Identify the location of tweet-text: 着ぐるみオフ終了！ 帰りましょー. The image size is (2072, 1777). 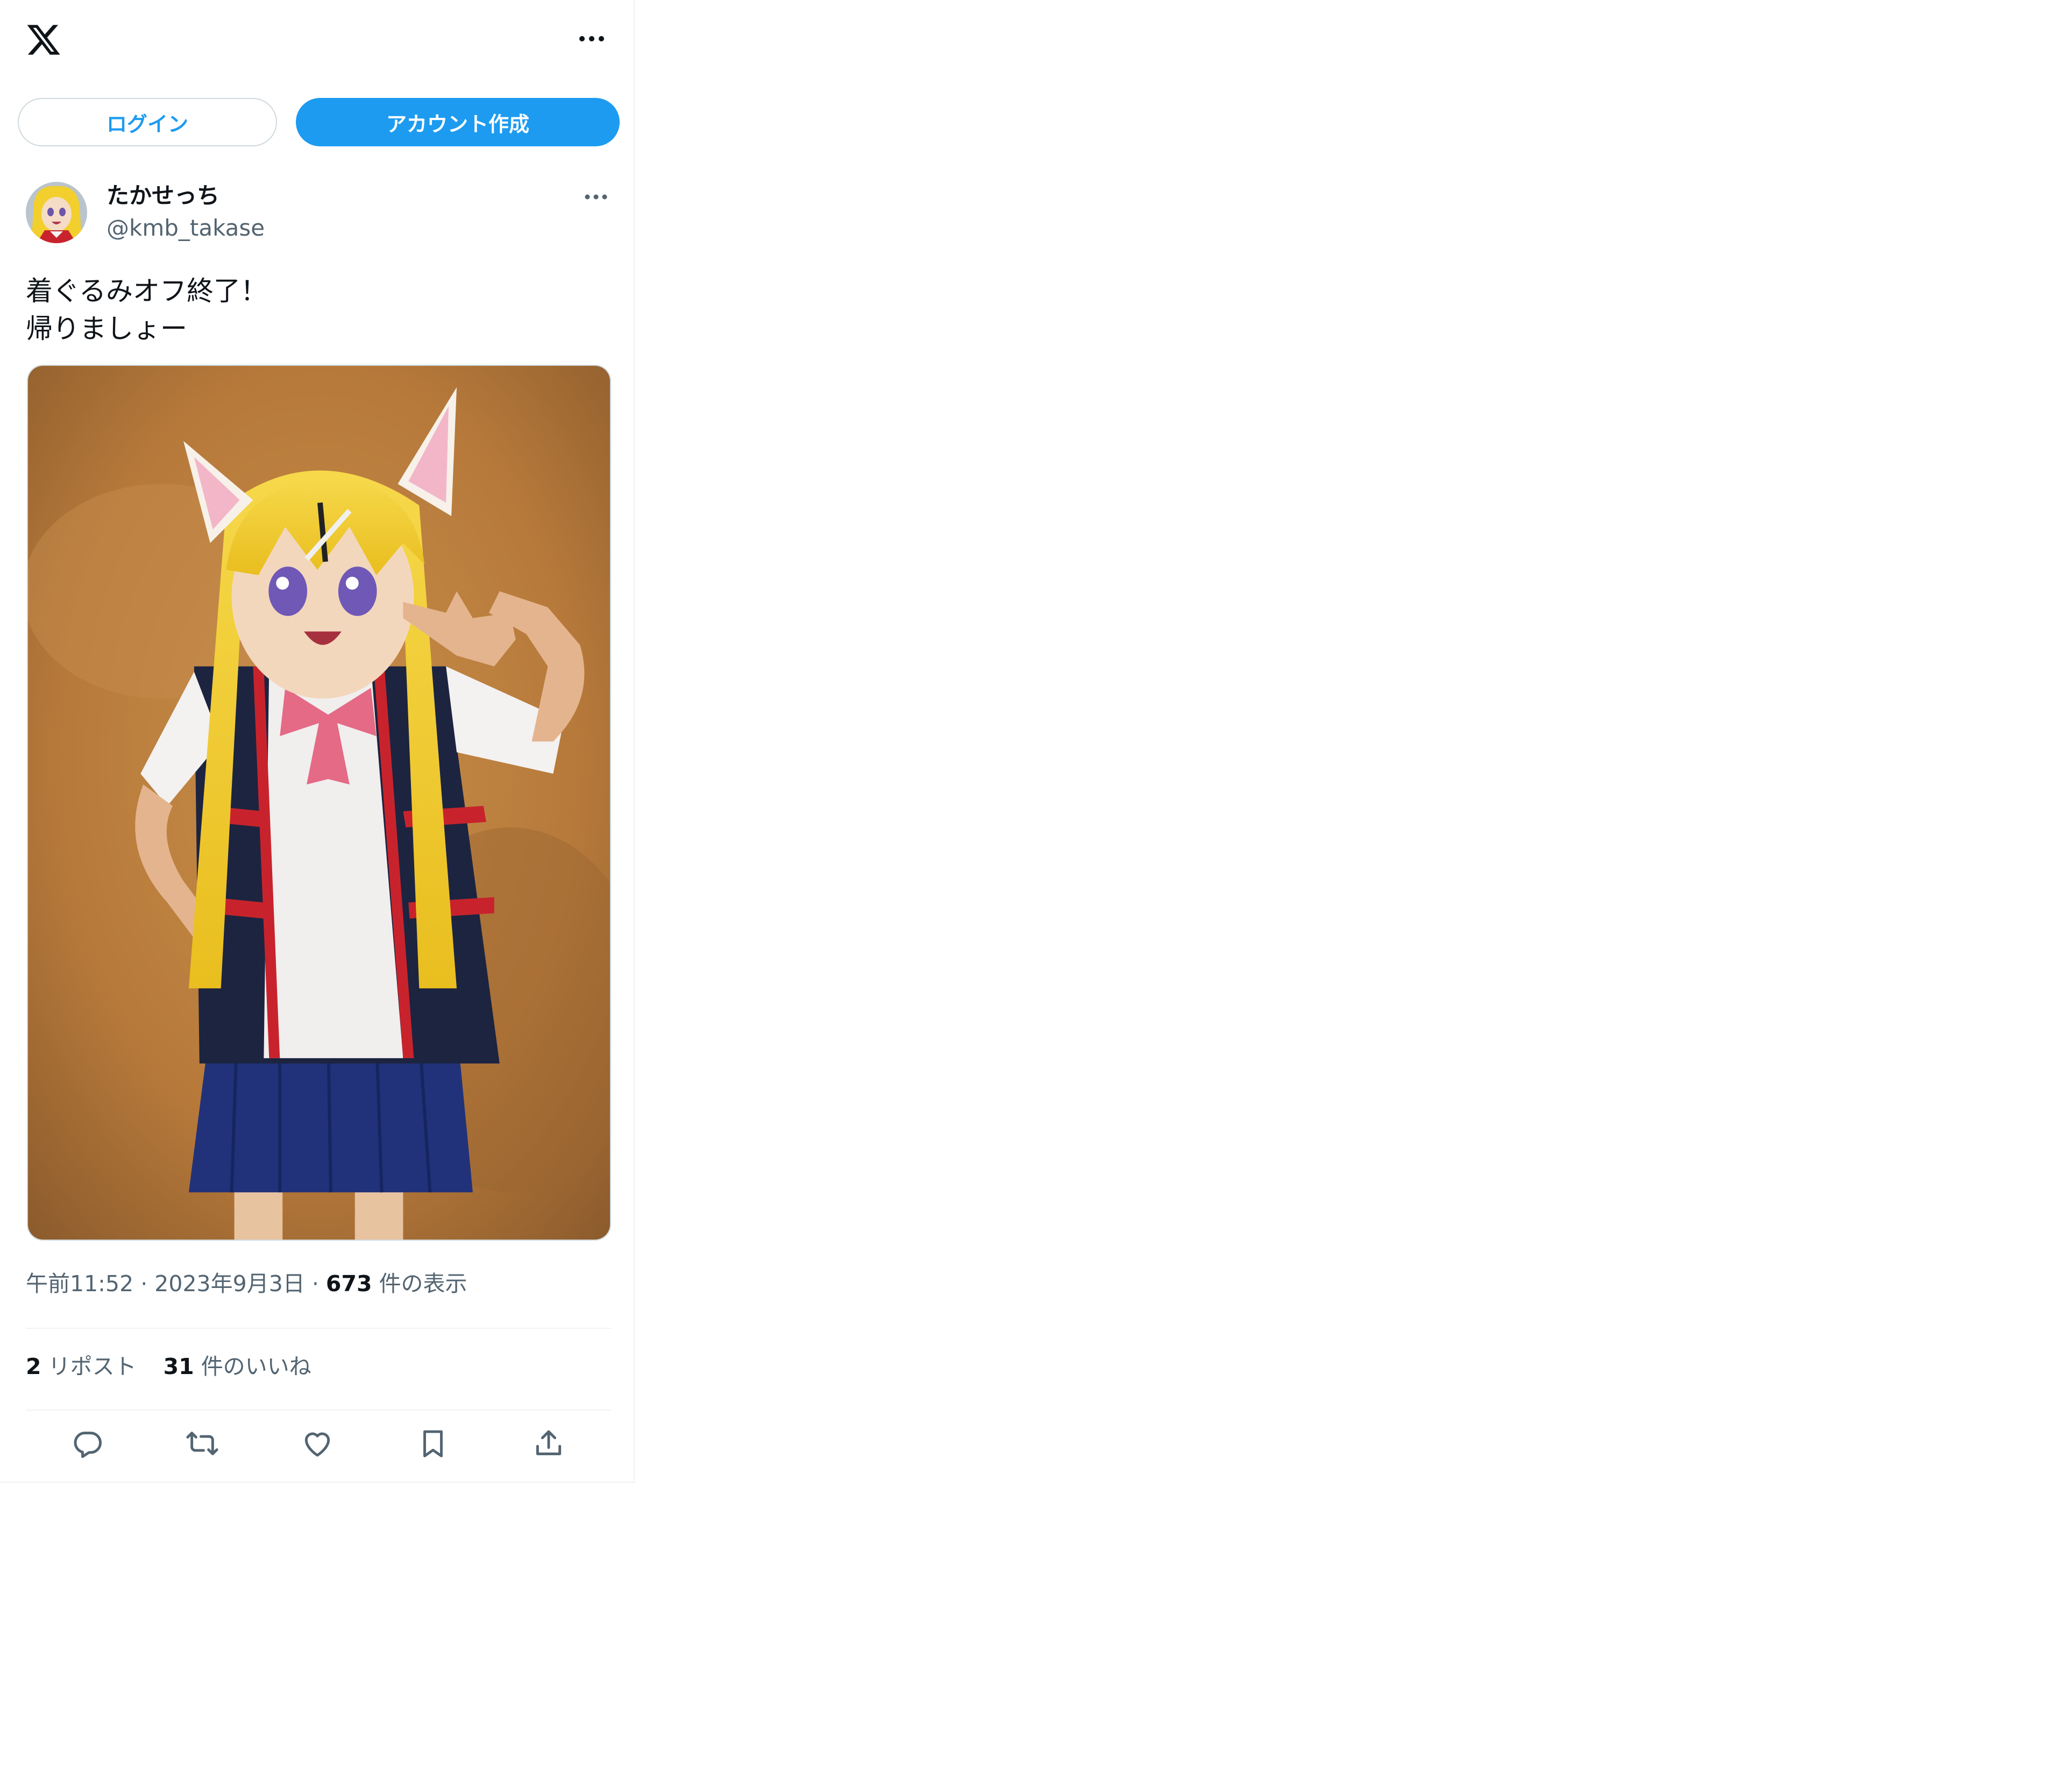
(146, 309).